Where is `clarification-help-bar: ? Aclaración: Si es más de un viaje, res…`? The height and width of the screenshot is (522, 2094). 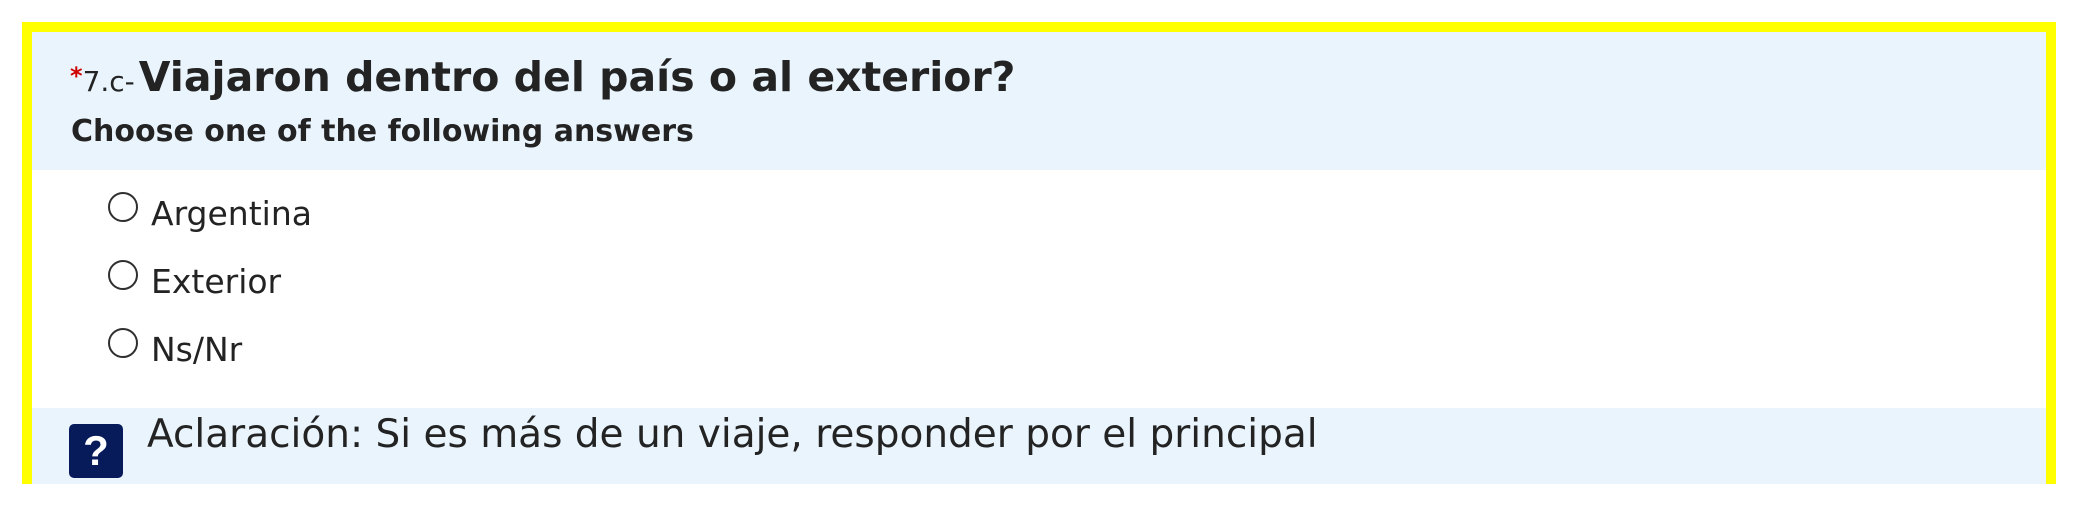 clarification-help-bar: ? Aclaración: Si es más de un viaje, res… is located at coordinates (1039, 446).